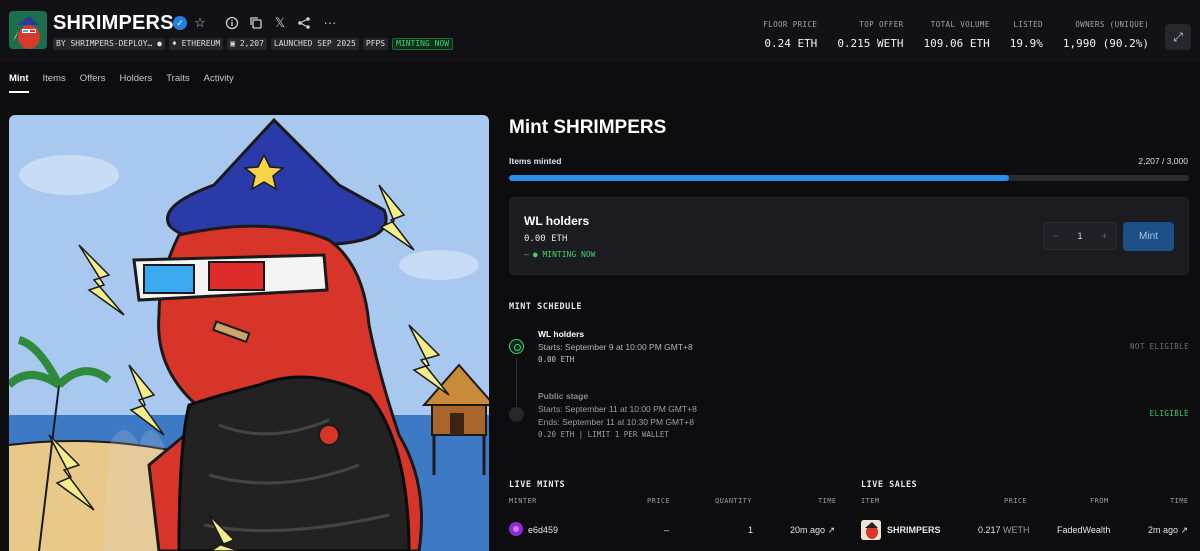 The height and width of the screenshot is (551, 1200). I want to click on stat-owners: OWNERS (UNIQUE) 1,990 (90.2%), so click(1106, 35).